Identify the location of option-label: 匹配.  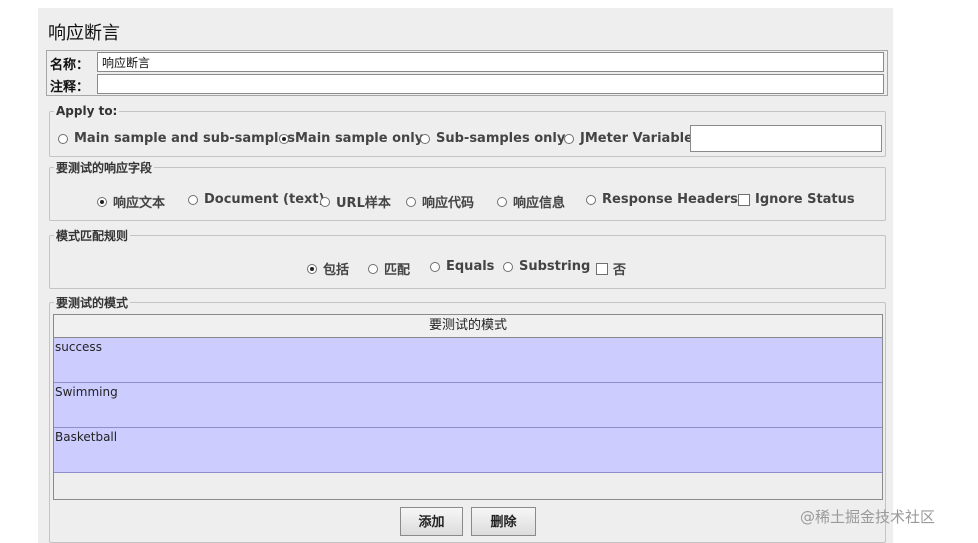
(397, 270).